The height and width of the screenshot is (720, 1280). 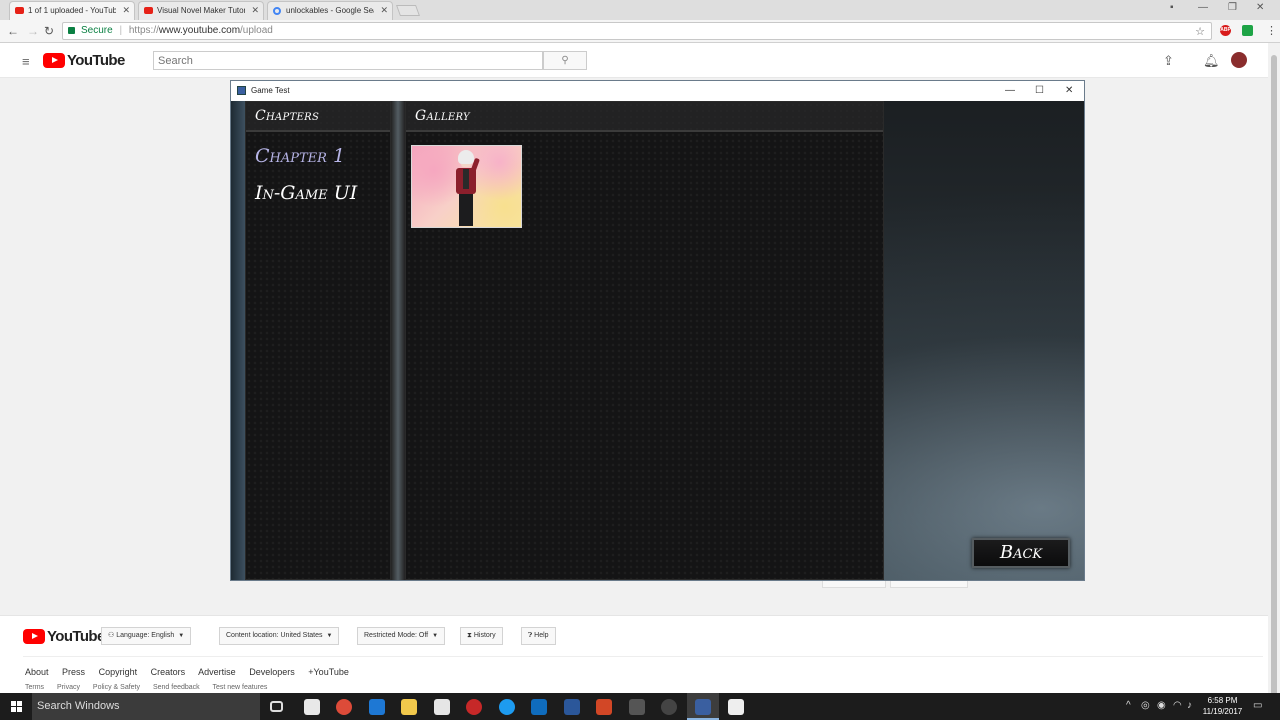 What do you see at coordinates (736, 707) in the screenshot?
I see `clapperboard-icon` at bounding box center [736, 707].